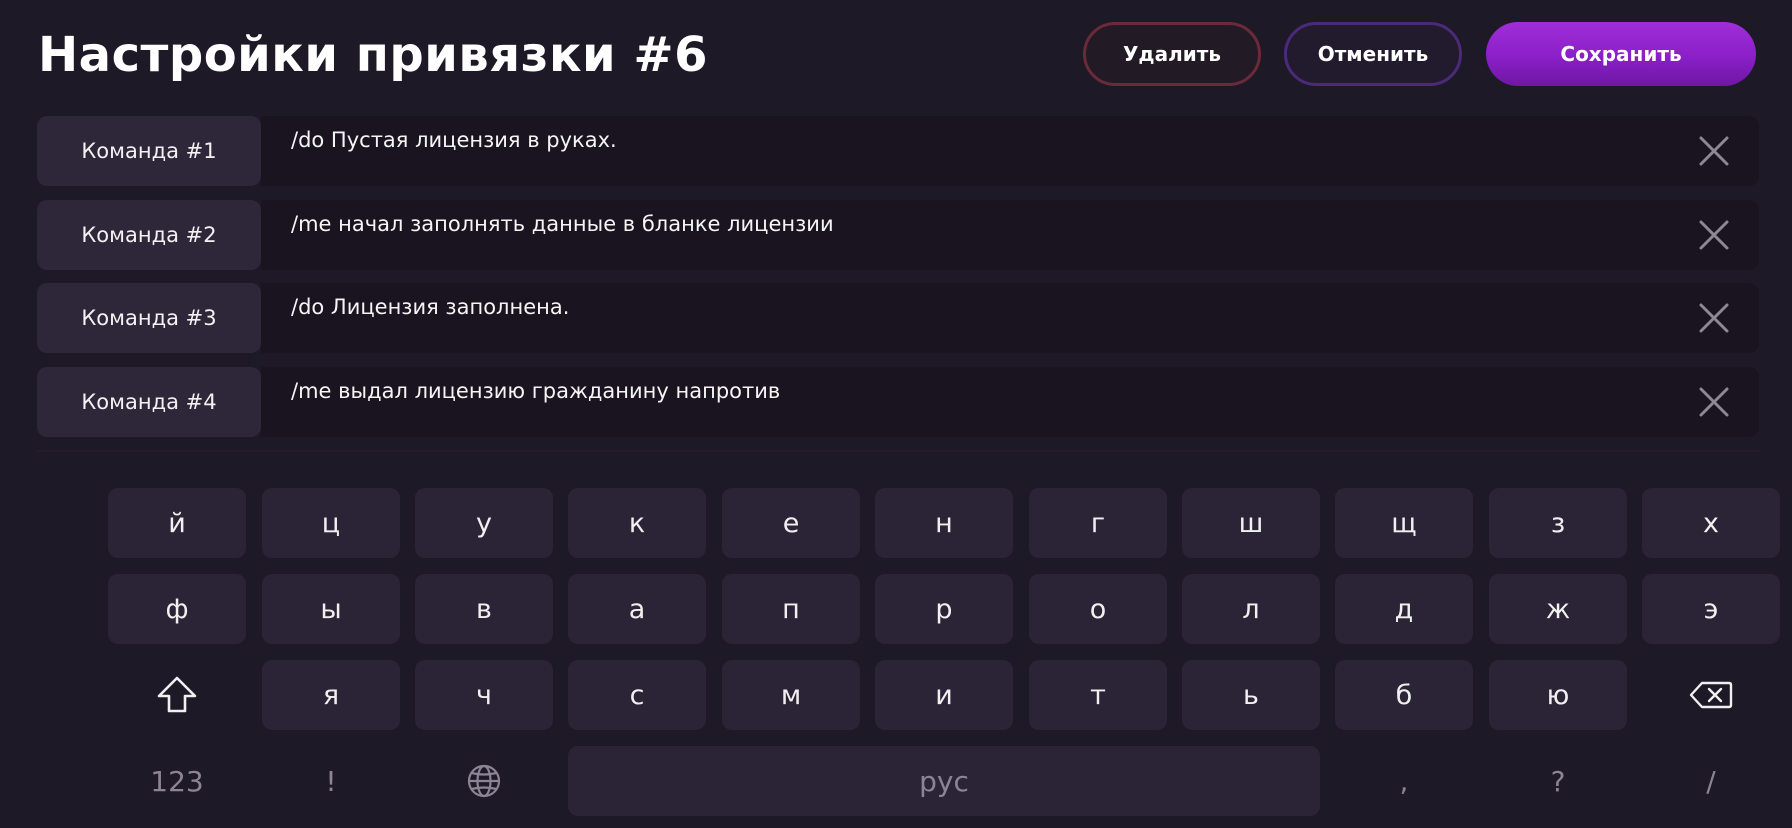 This screenshot has width=1792, height=828. Describe the element at coordinates (373, 55) in the screenshot. I see `page-title: Настройки привязки #6` at that location.